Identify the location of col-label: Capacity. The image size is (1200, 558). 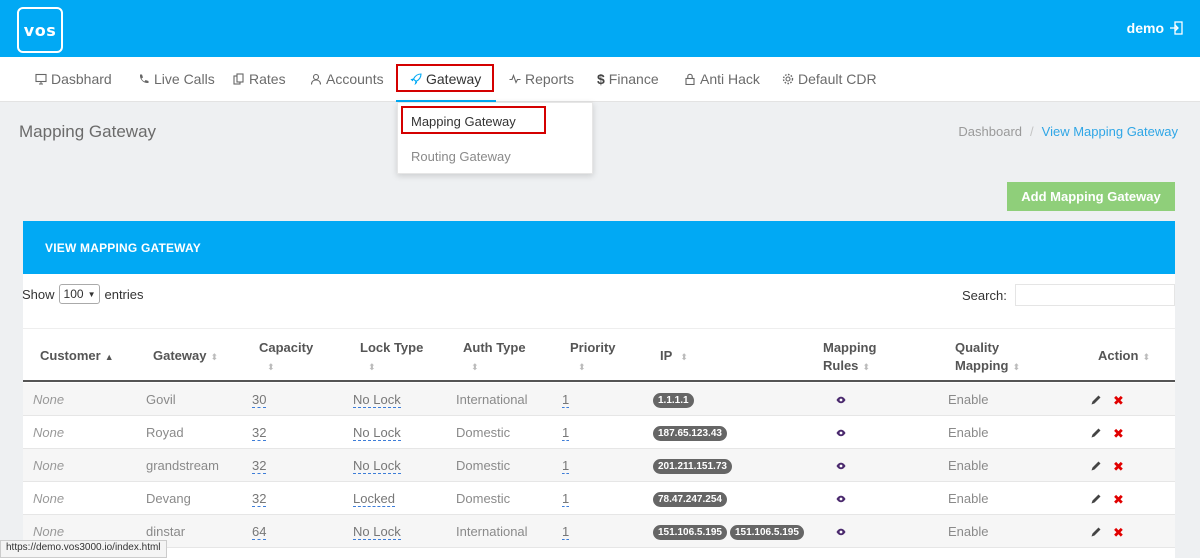
(286, 347).